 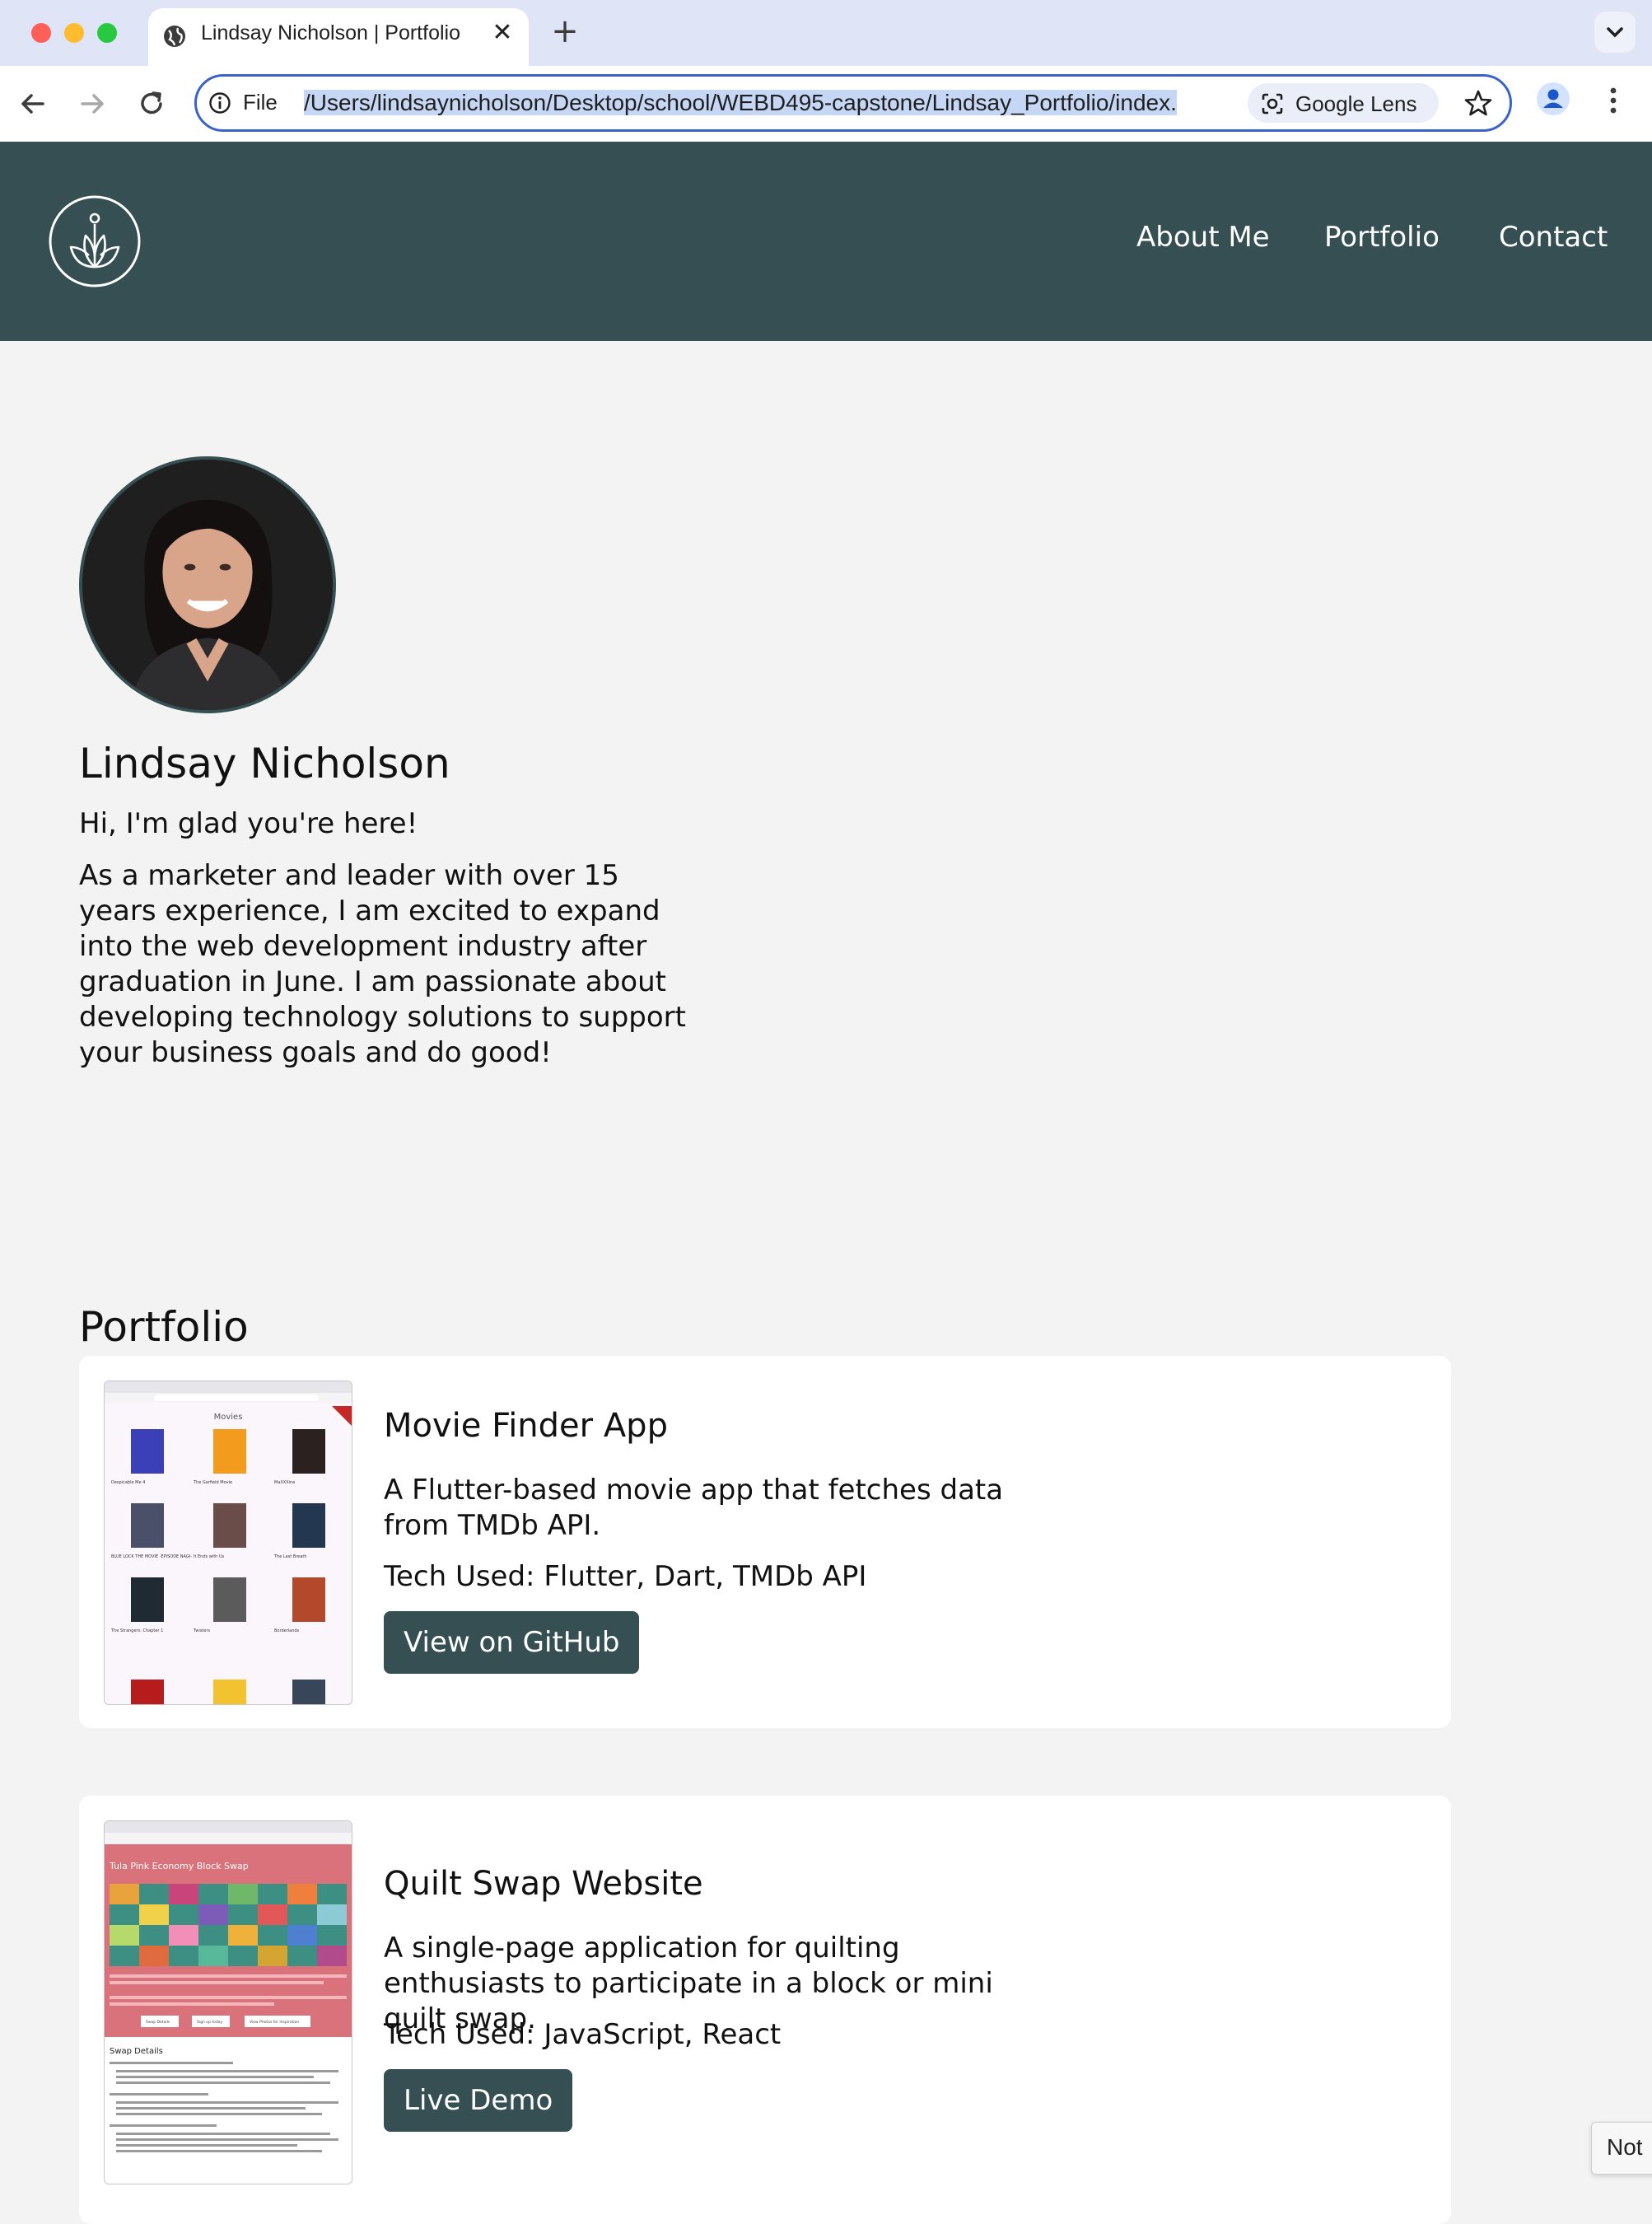 What do you see at coordinates (1625, 2147) in the screenshot?
I see `corner-popup-text: Not` at bounding box center [1625, 2147].